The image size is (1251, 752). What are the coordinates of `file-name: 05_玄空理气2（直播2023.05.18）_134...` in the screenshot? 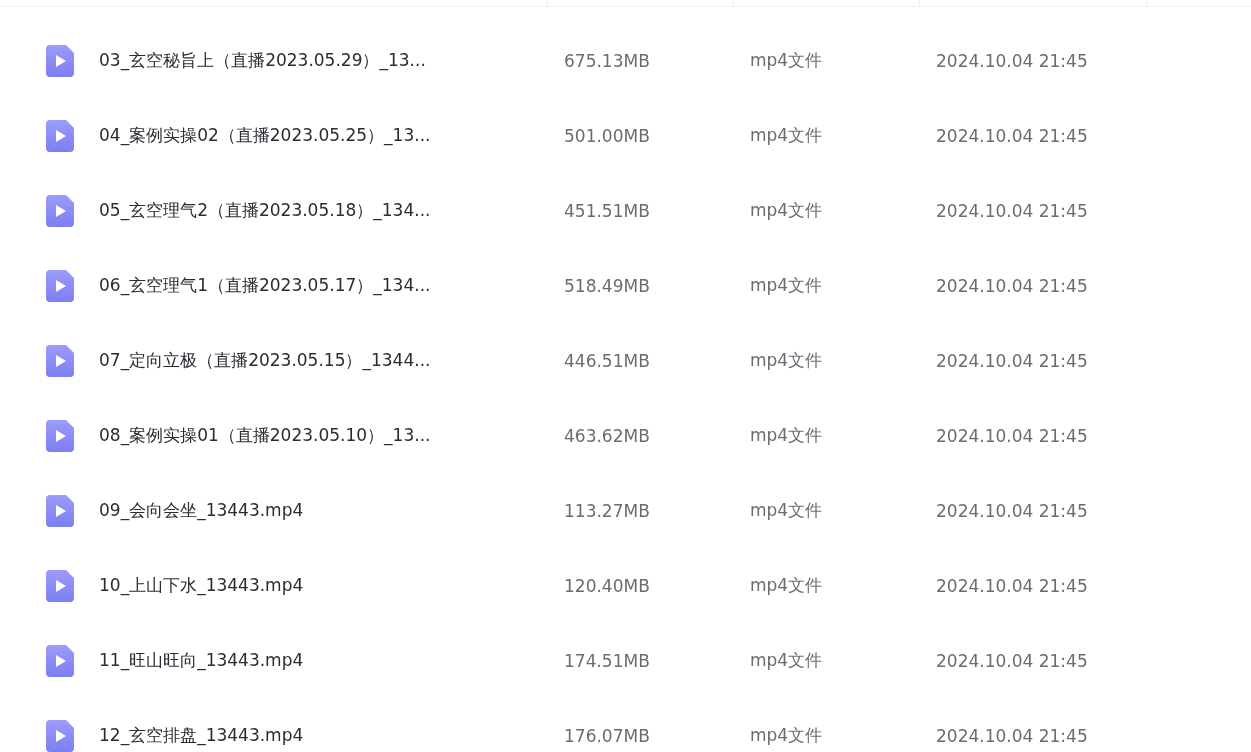 It's located at (265, 210).